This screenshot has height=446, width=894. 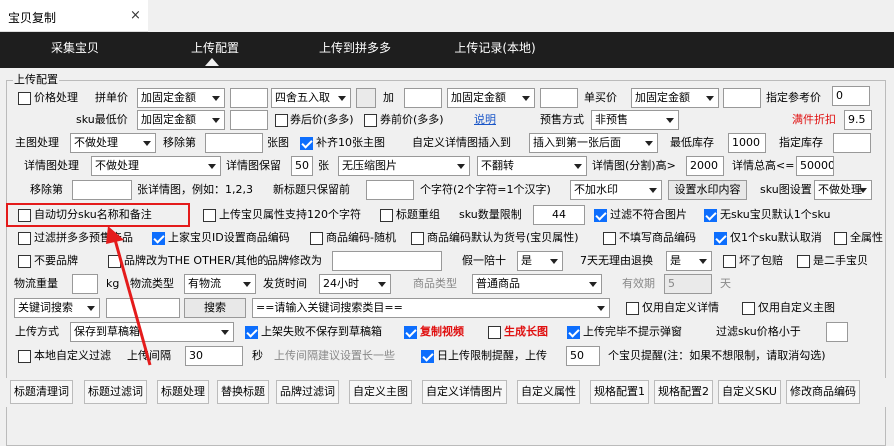 What do you see at coordinates (619, 392) in the screenshot?
I see `tab-spec1: 规格配置1` at bounding box center [619, 392].